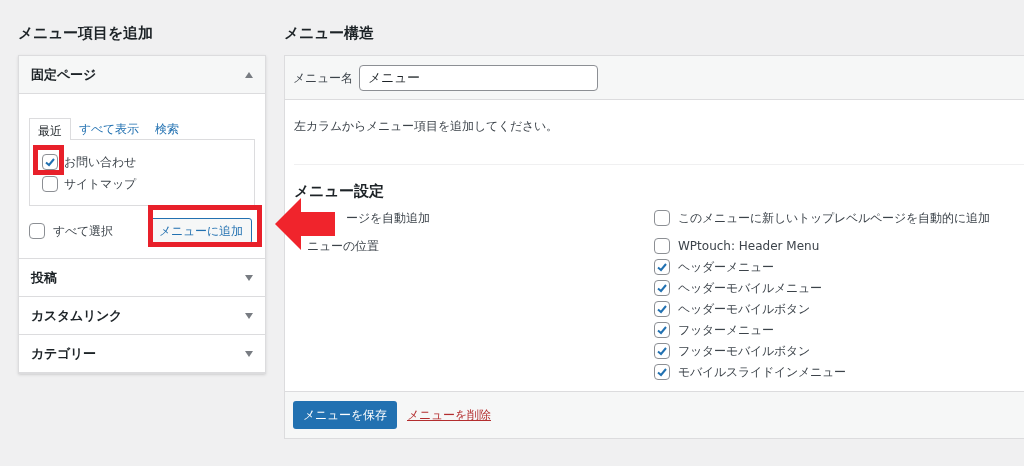 The image size is (1024, 466). What do you see at coordinates (109, 128) in the screenshot?
I see `tab: すべて表示` at bounding box center [109, 128].